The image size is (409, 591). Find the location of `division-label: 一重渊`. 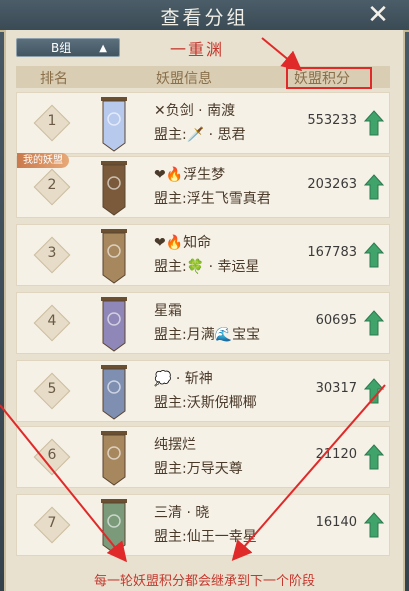

division-label: 一重渊 is located at coordinates (197, 49).